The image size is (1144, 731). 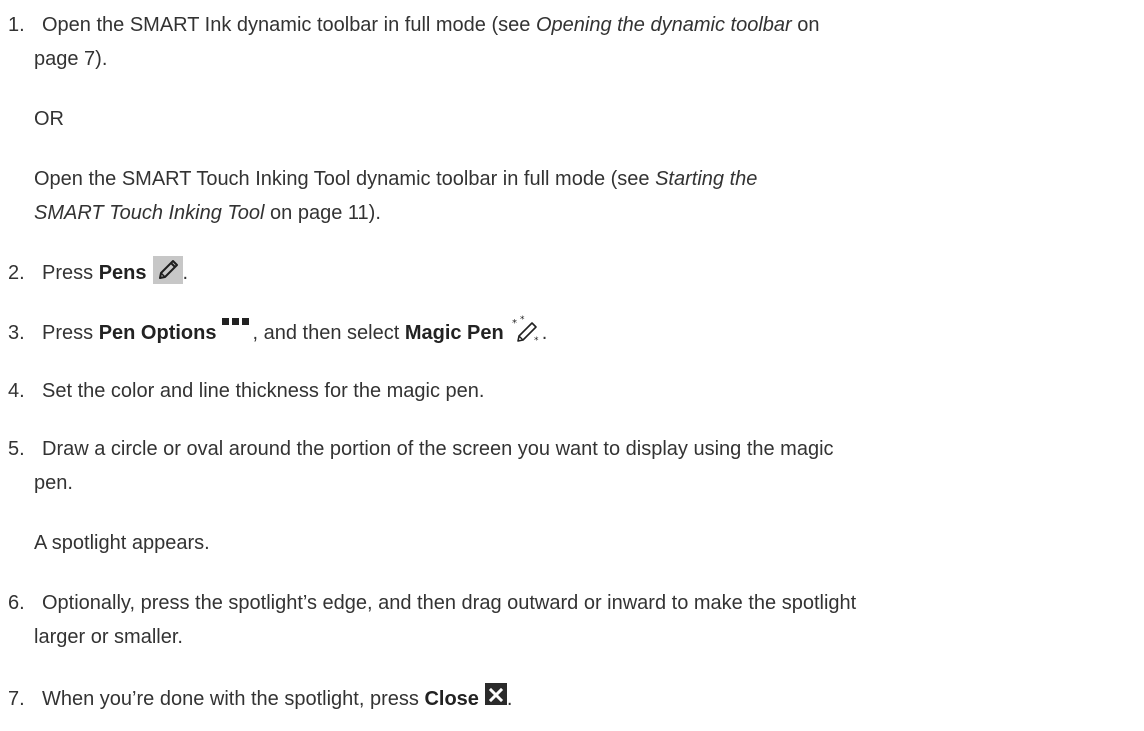 I want to click on ui-term: Pen Options, so click(x=157, y=333).